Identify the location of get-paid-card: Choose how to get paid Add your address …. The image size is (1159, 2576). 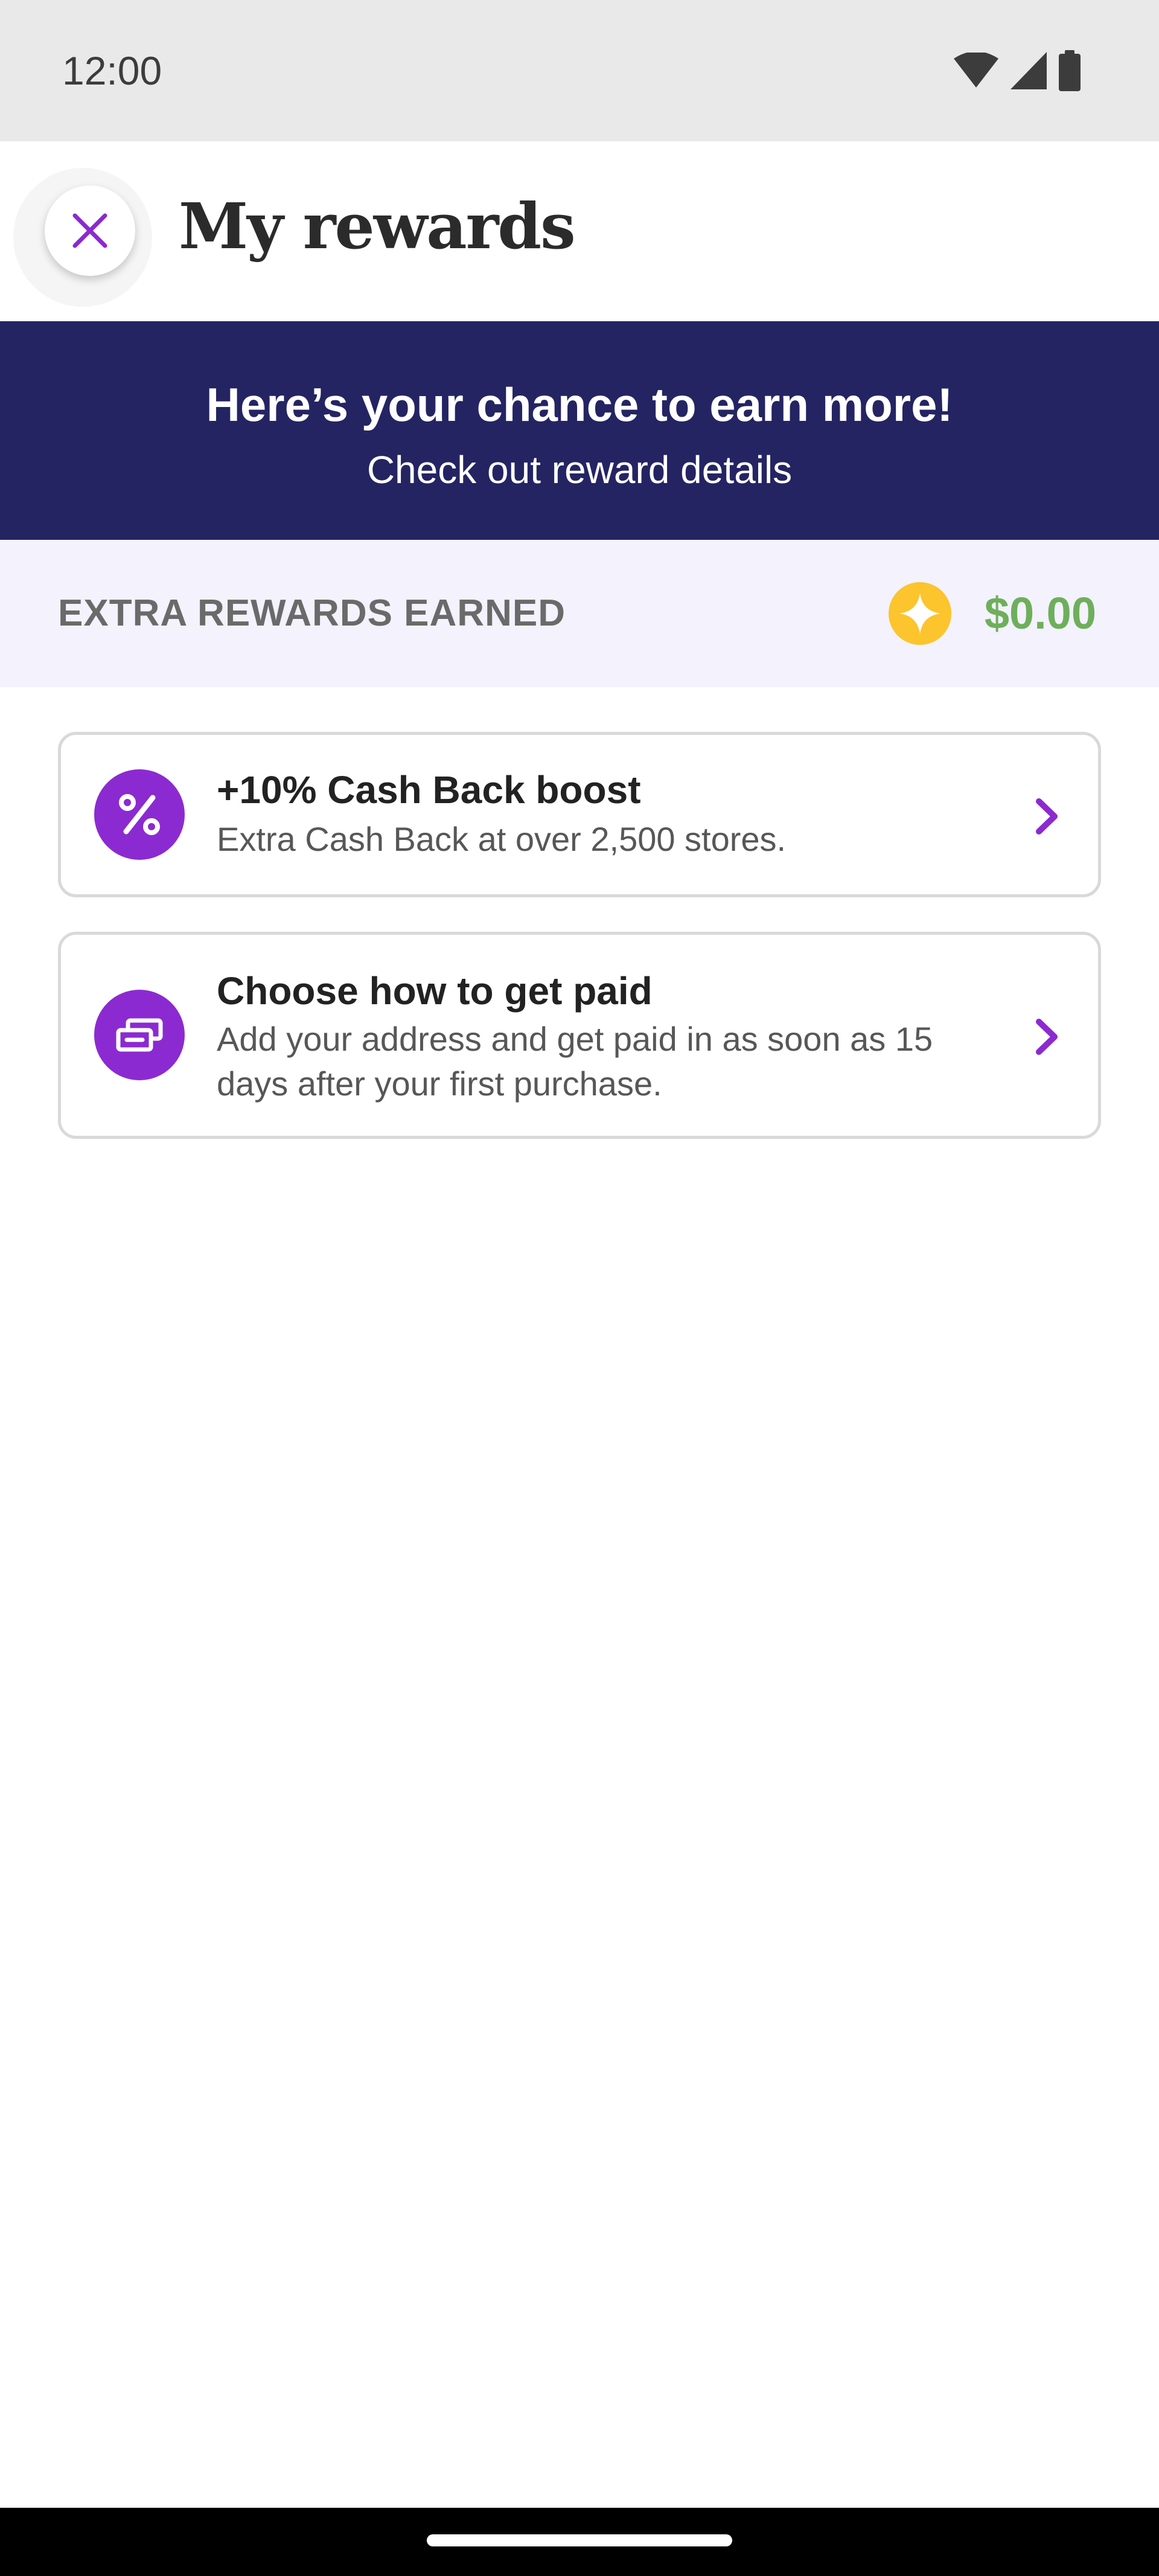
(579, 1035).